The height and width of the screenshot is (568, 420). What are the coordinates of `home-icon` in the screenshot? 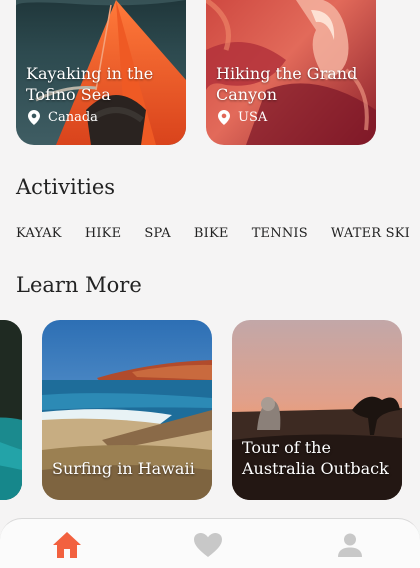 It's located at (67, 545).